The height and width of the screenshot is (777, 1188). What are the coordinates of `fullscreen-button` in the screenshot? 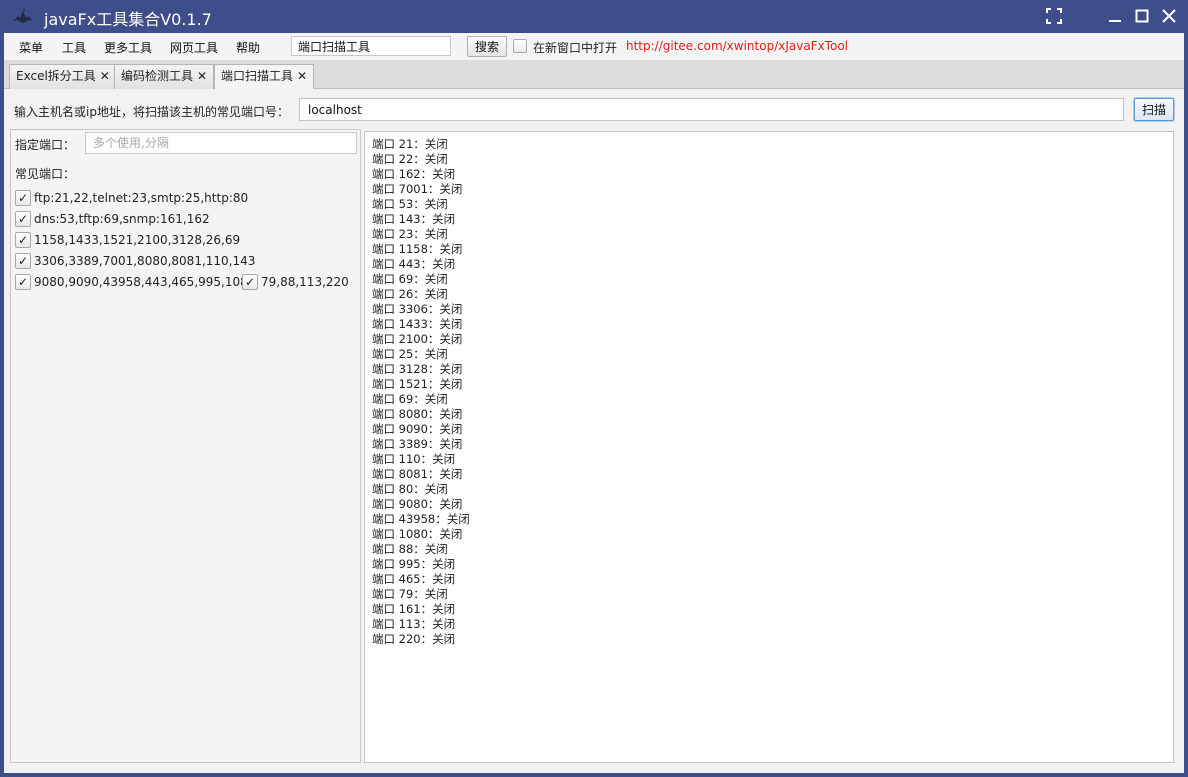 It's located at (1054, 16).